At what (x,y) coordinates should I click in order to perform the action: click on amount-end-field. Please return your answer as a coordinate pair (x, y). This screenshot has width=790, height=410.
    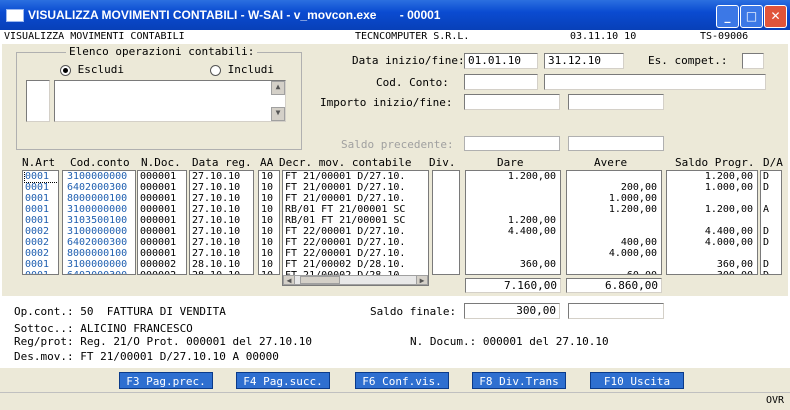
    Looking at the image, I should click on (616, 102).